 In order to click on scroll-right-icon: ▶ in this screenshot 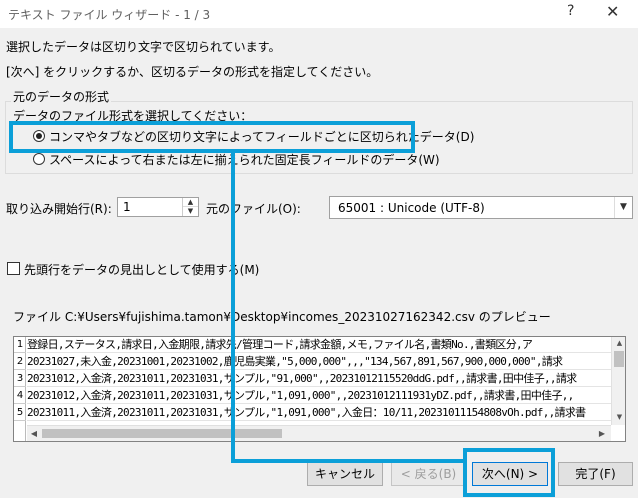, I will do `click(602, 433)`.